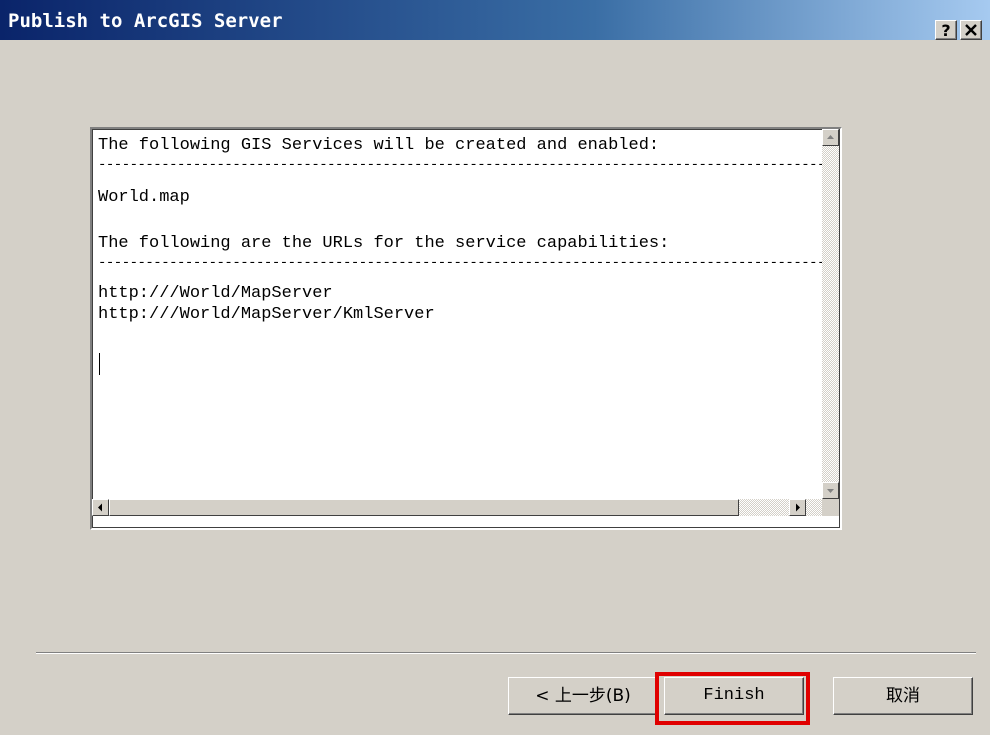 The width and height of the screenshot is (990, 735). What do you see at coordinates (266, 314) in the screenshot?
I see `url-kmlserver: http:///World/MapServer/KmlServer` at bounding box center [266, 314].